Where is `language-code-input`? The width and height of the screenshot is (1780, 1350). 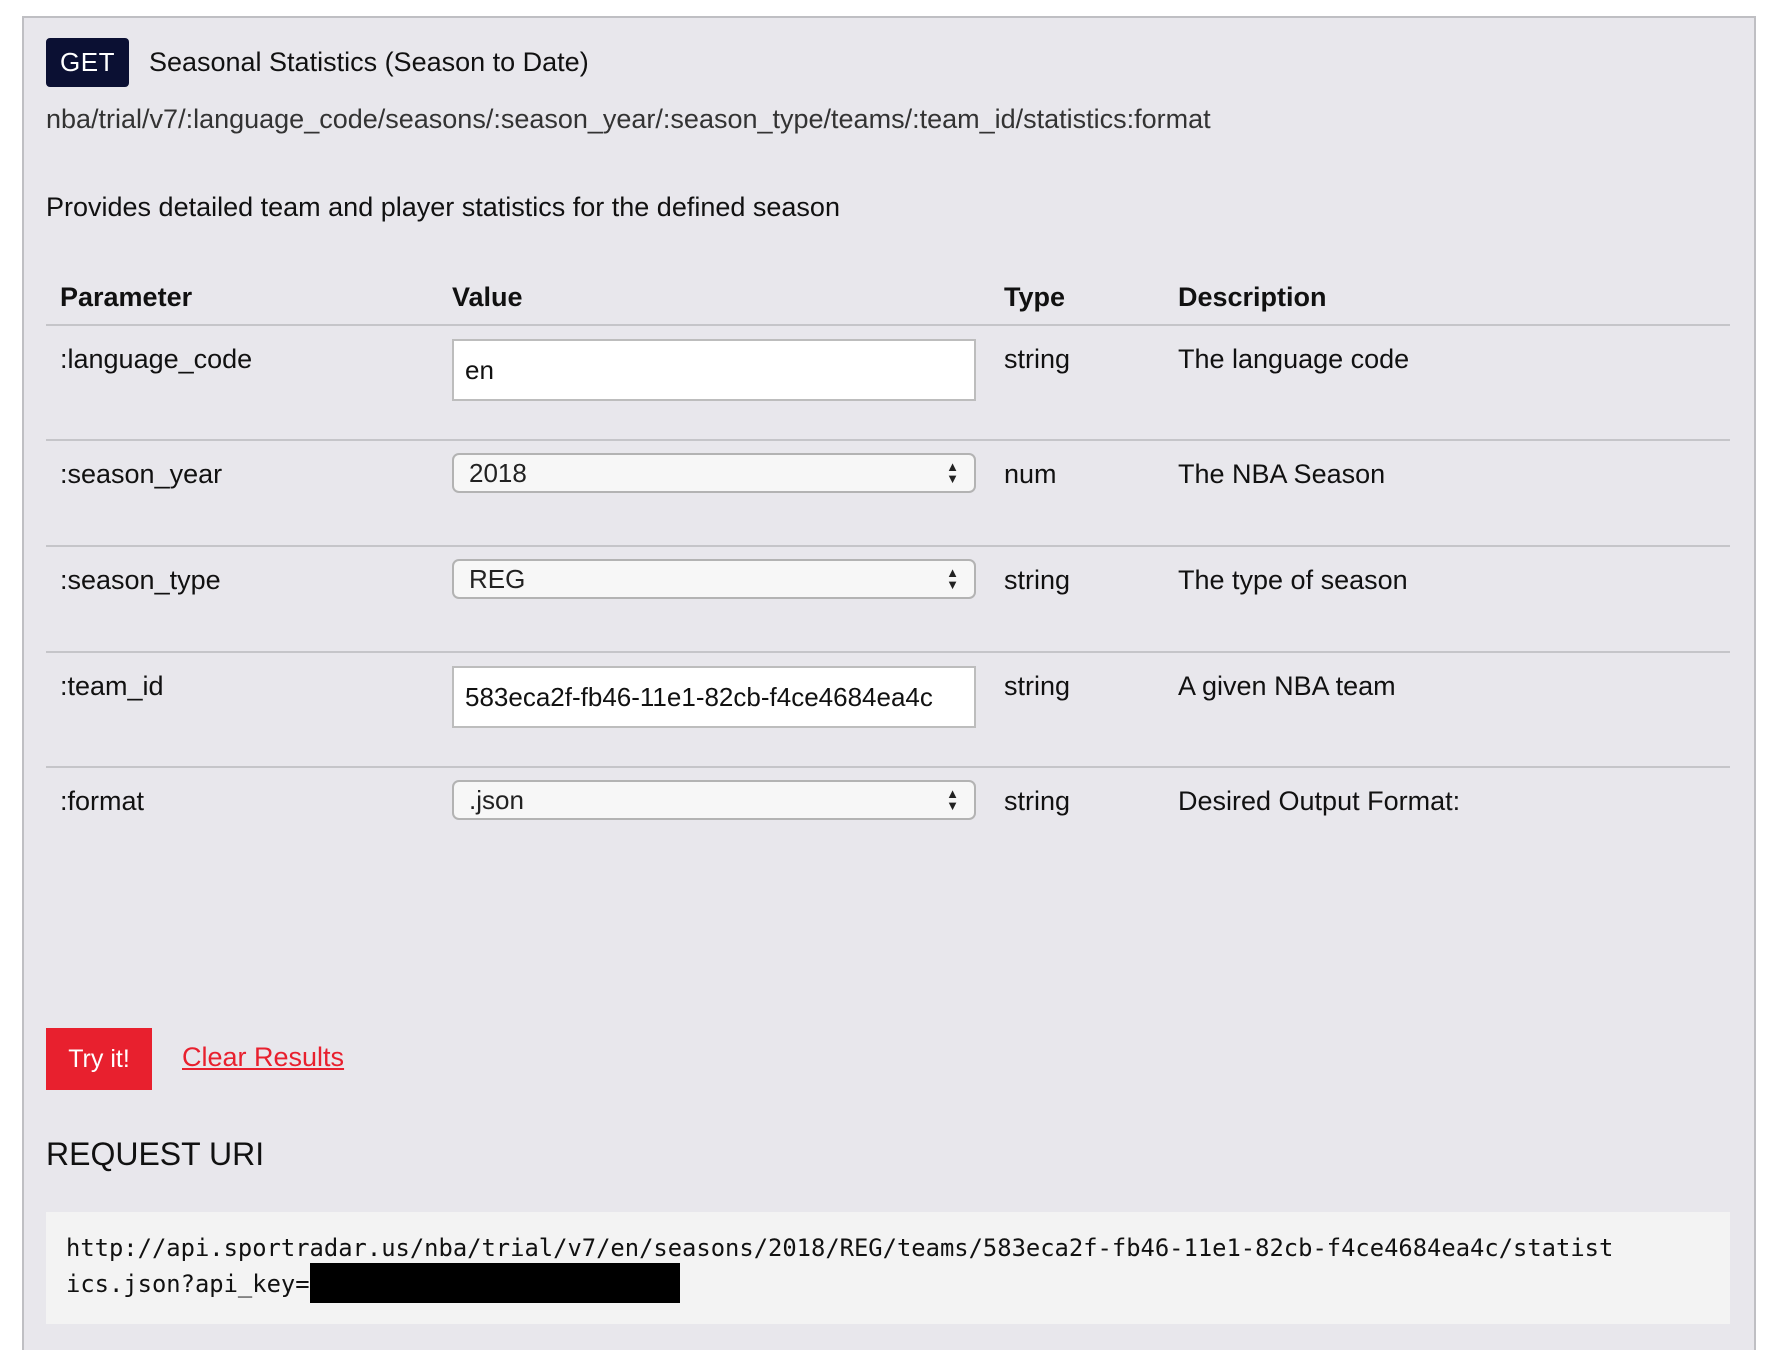
language-code-input is located at coordinates (714, 370).